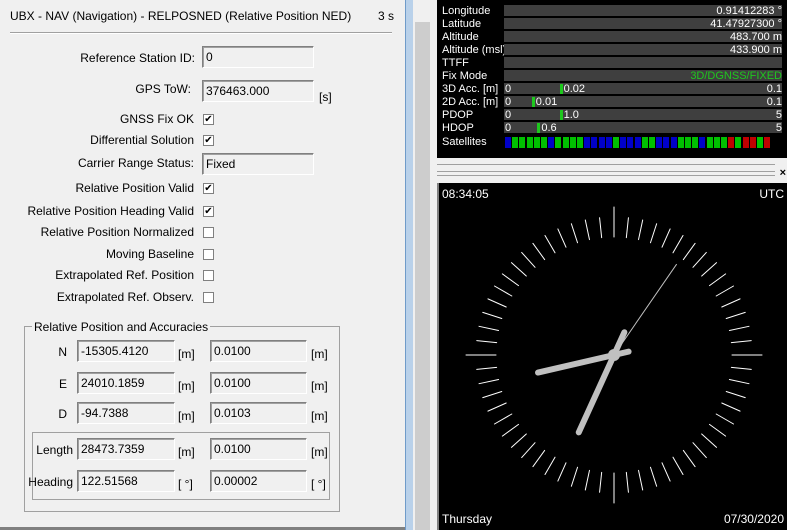 Image resolution: width=787 pixels, height=530 pixels. What do you see at coordinates (606, 173) in the screenshot?
I see `separator-grip` at bounding box center [606, 173].